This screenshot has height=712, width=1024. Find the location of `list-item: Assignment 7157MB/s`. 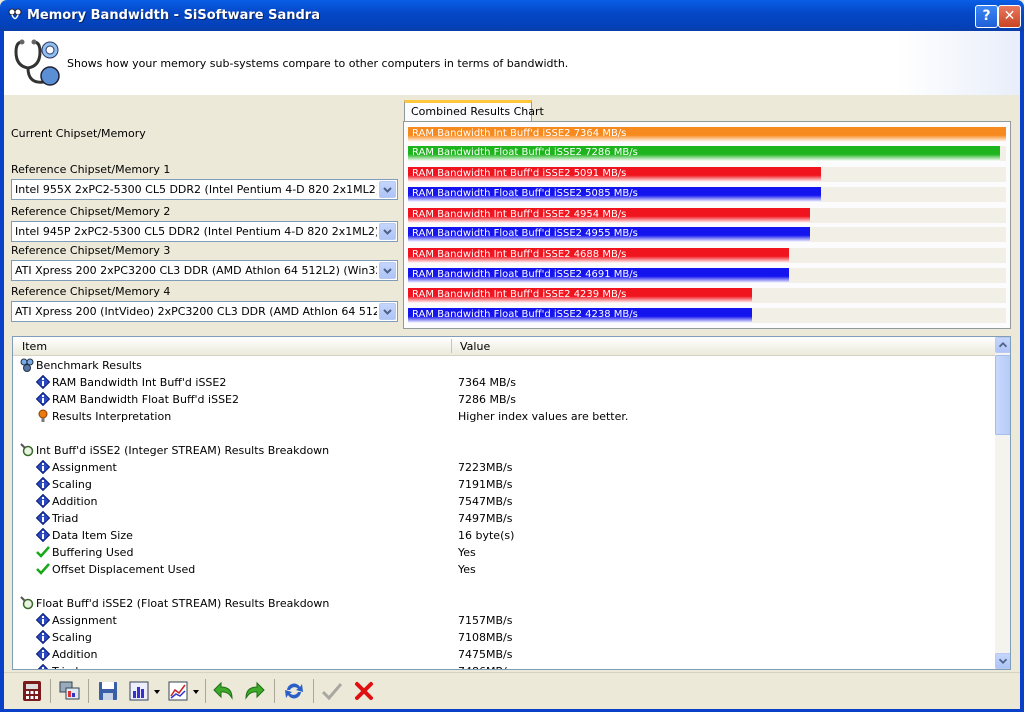

list-item: Assignment 7157MB/s is located at coordinates (498, 620).